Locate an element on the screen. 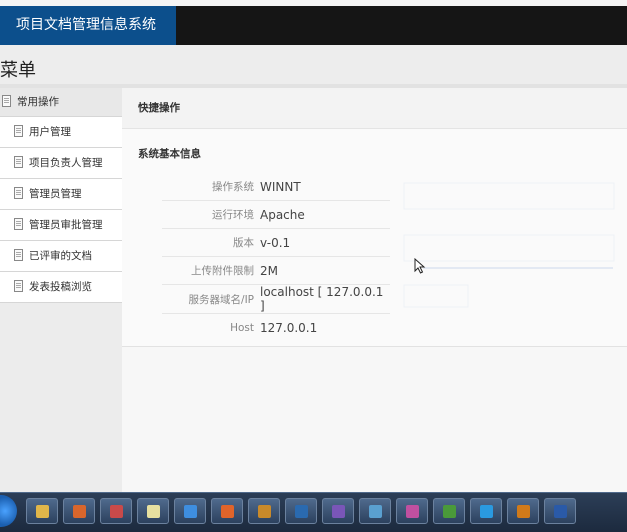  editor-icon is located at coordinates (301, 511).